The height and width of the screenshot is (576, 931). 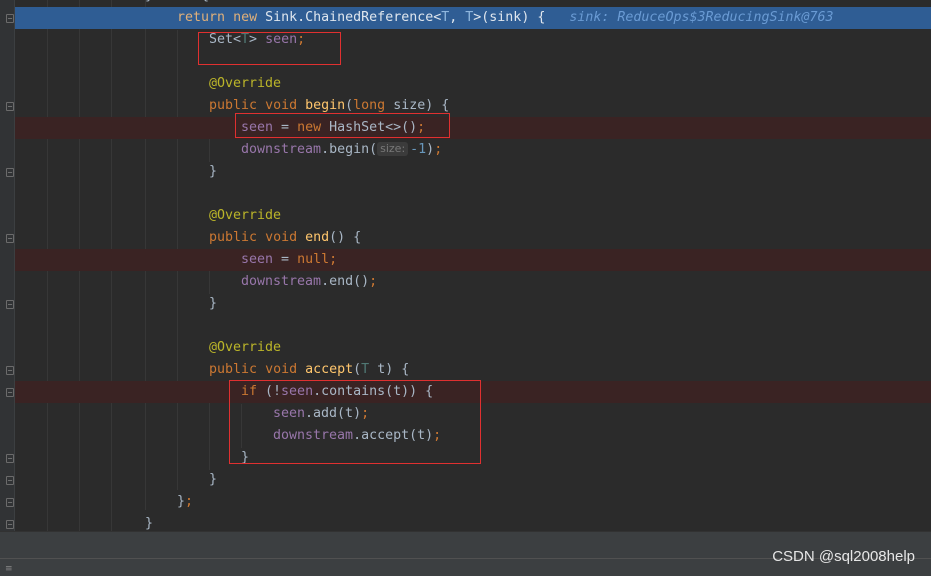 I want to click on code-line: public void accept(T t) {, so click(x=473, y=370).